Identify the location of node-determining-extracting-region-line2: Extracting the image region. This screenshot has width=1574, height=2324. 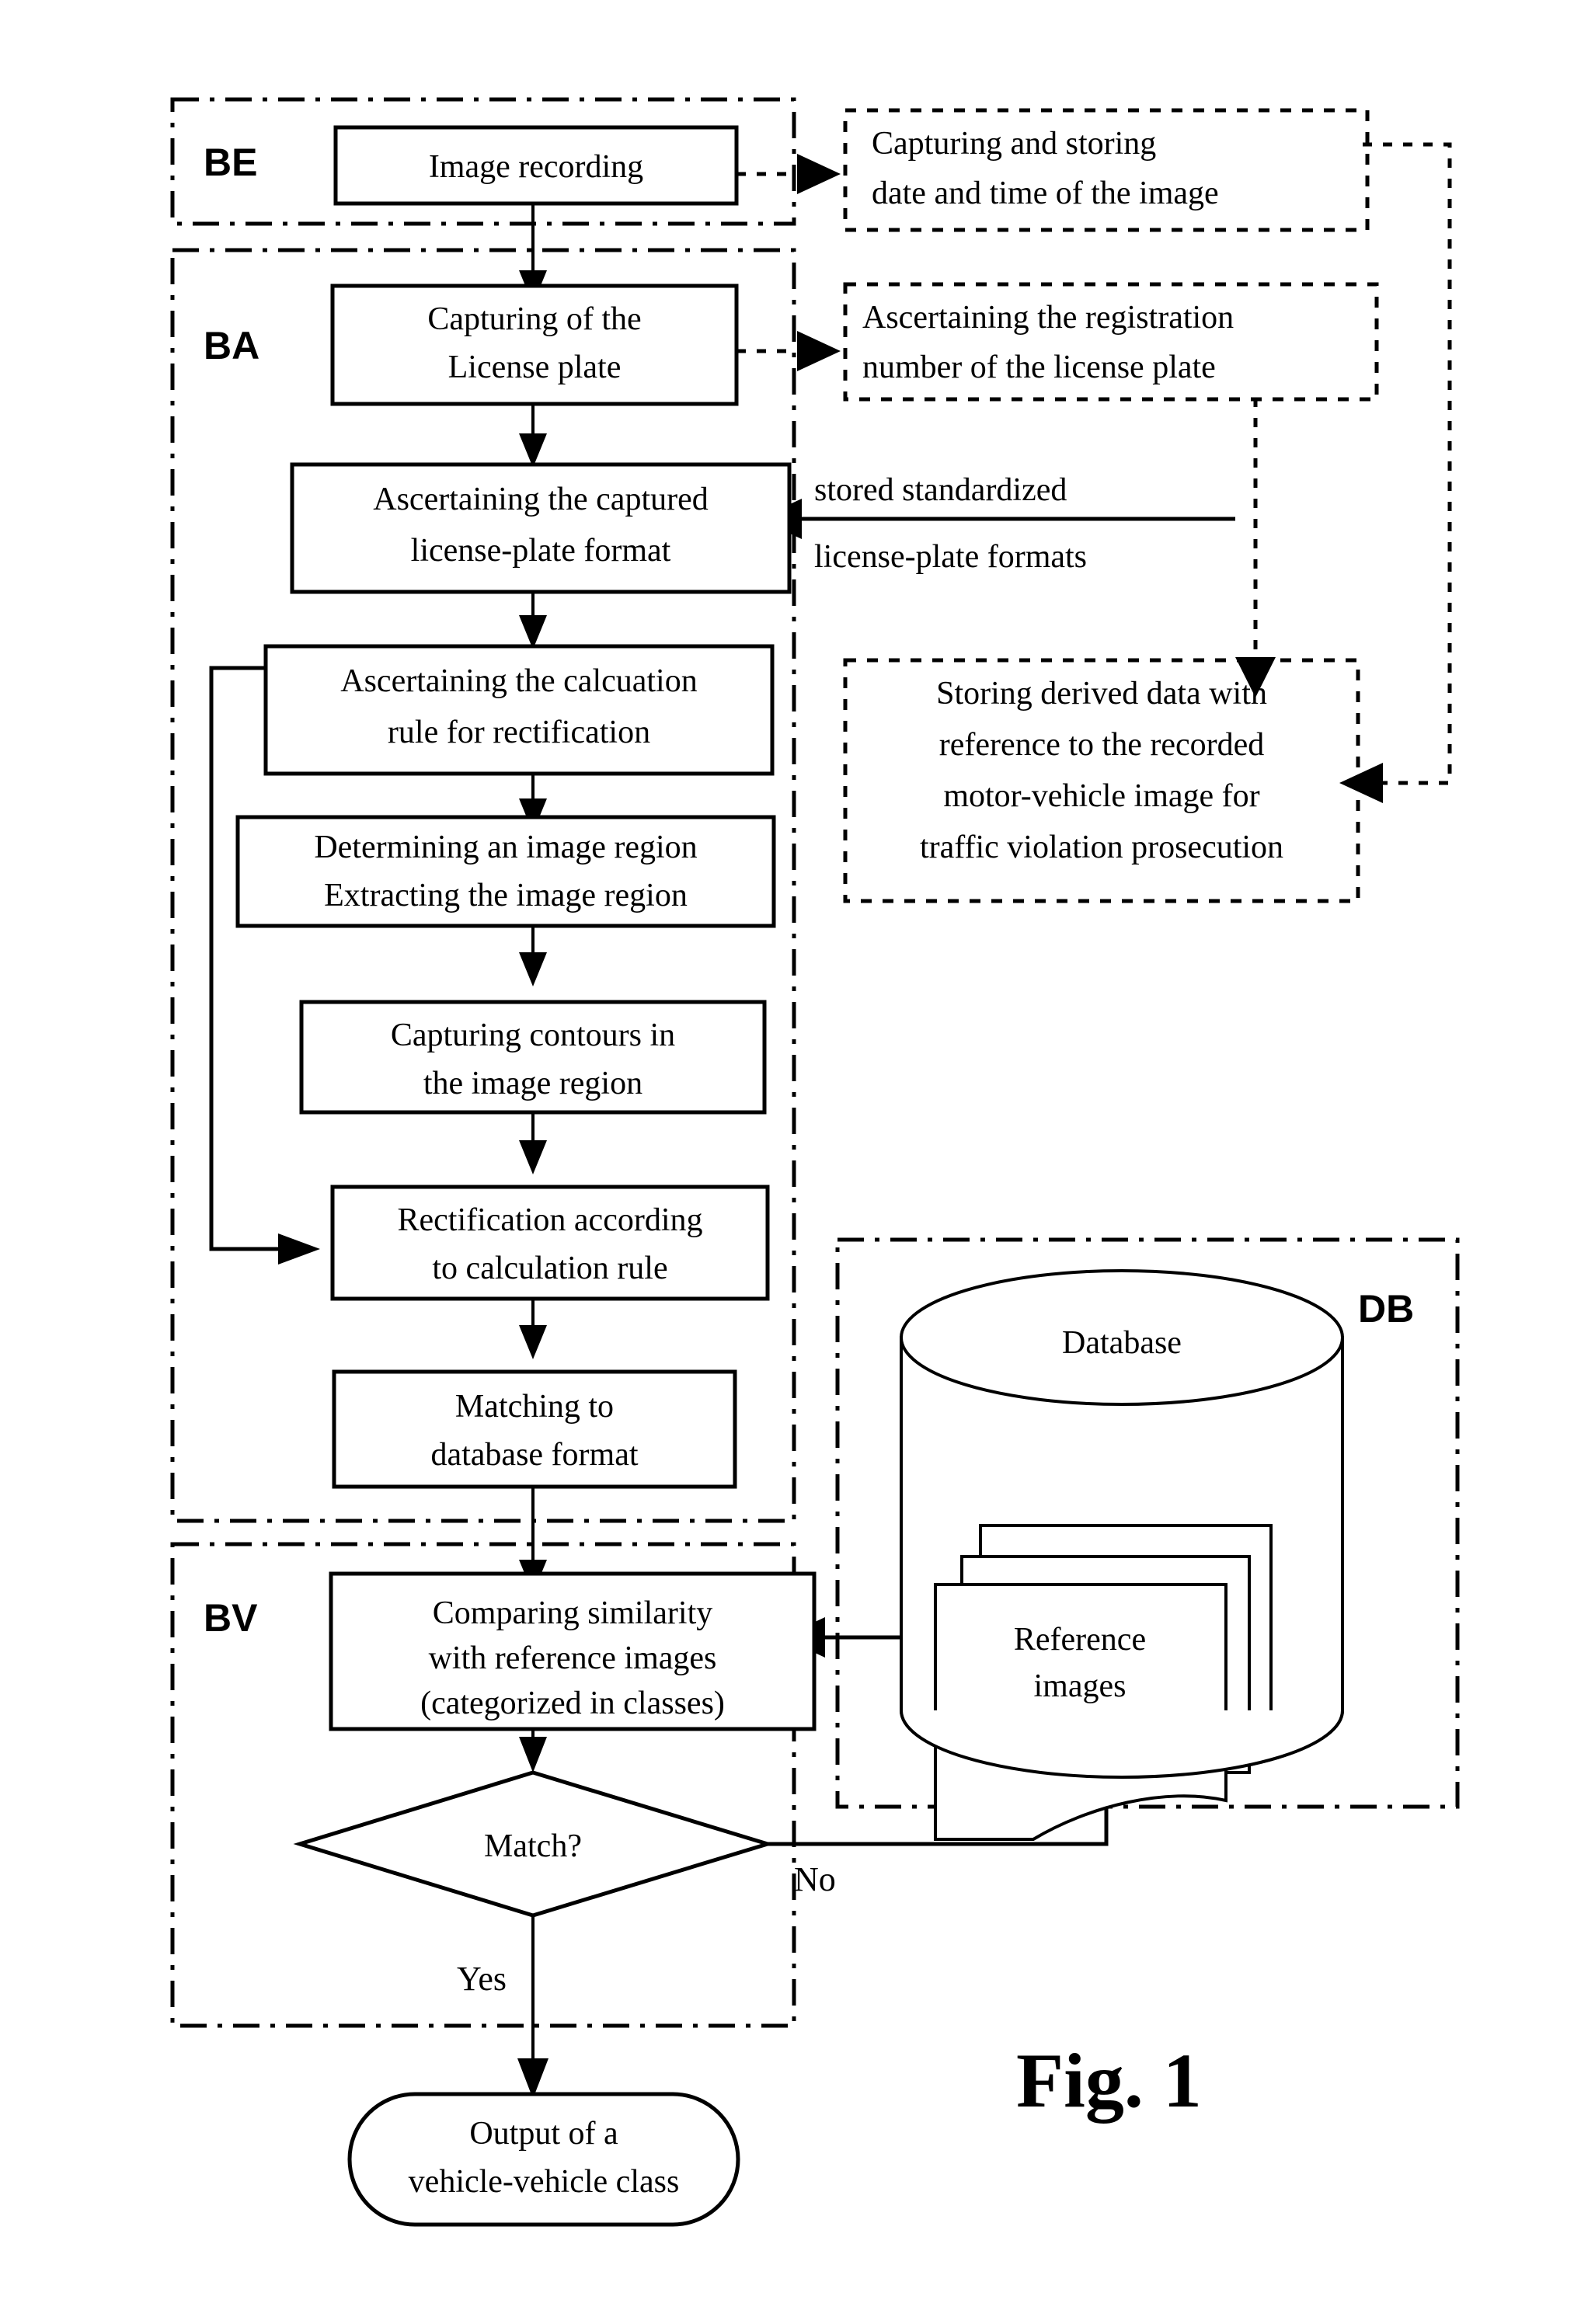
(506, 895).